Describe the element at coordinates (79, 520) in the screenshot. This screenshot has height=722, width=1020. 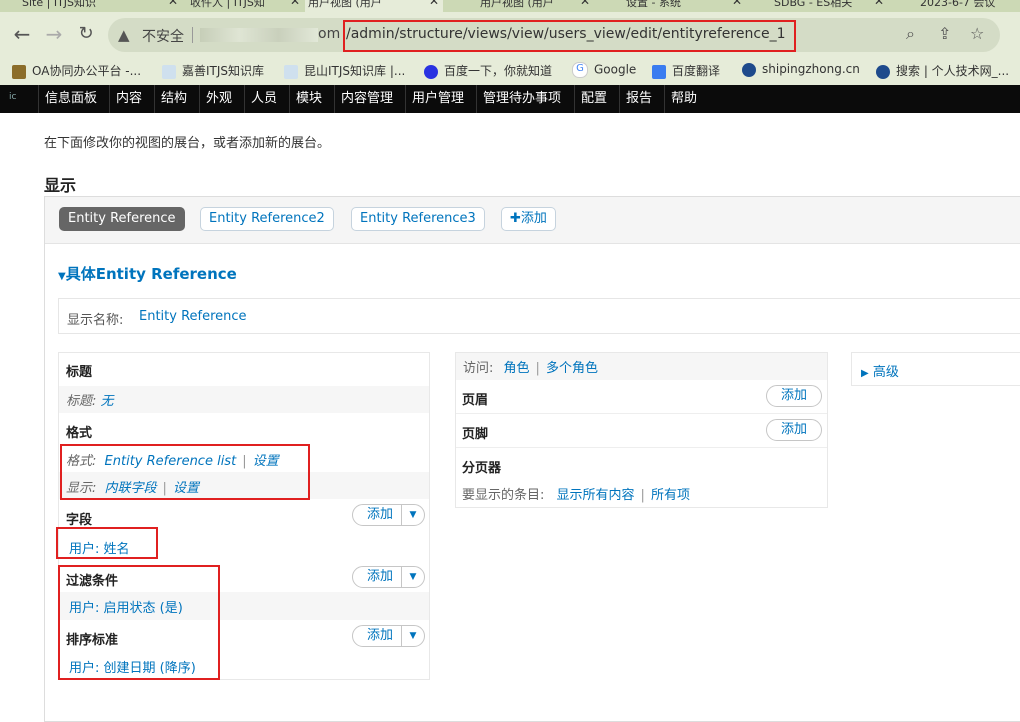
I see `fields-heading: 字段` at that location.